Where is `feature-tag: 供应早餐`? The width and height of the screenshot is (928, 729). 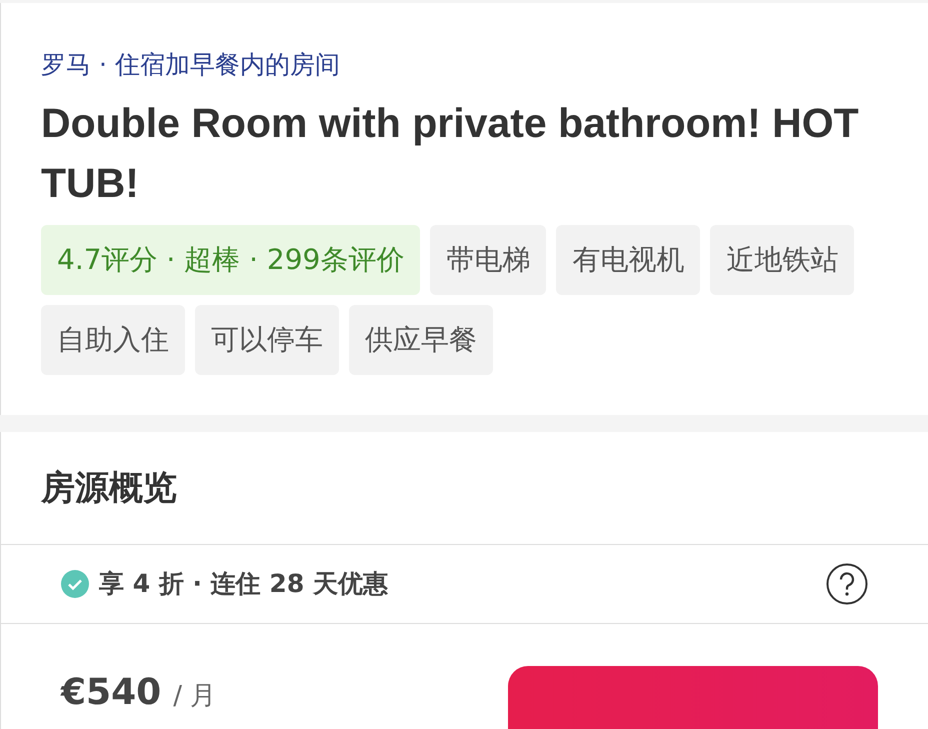
feature-tag: 供应早餐 is located at coordinates (421, 340).